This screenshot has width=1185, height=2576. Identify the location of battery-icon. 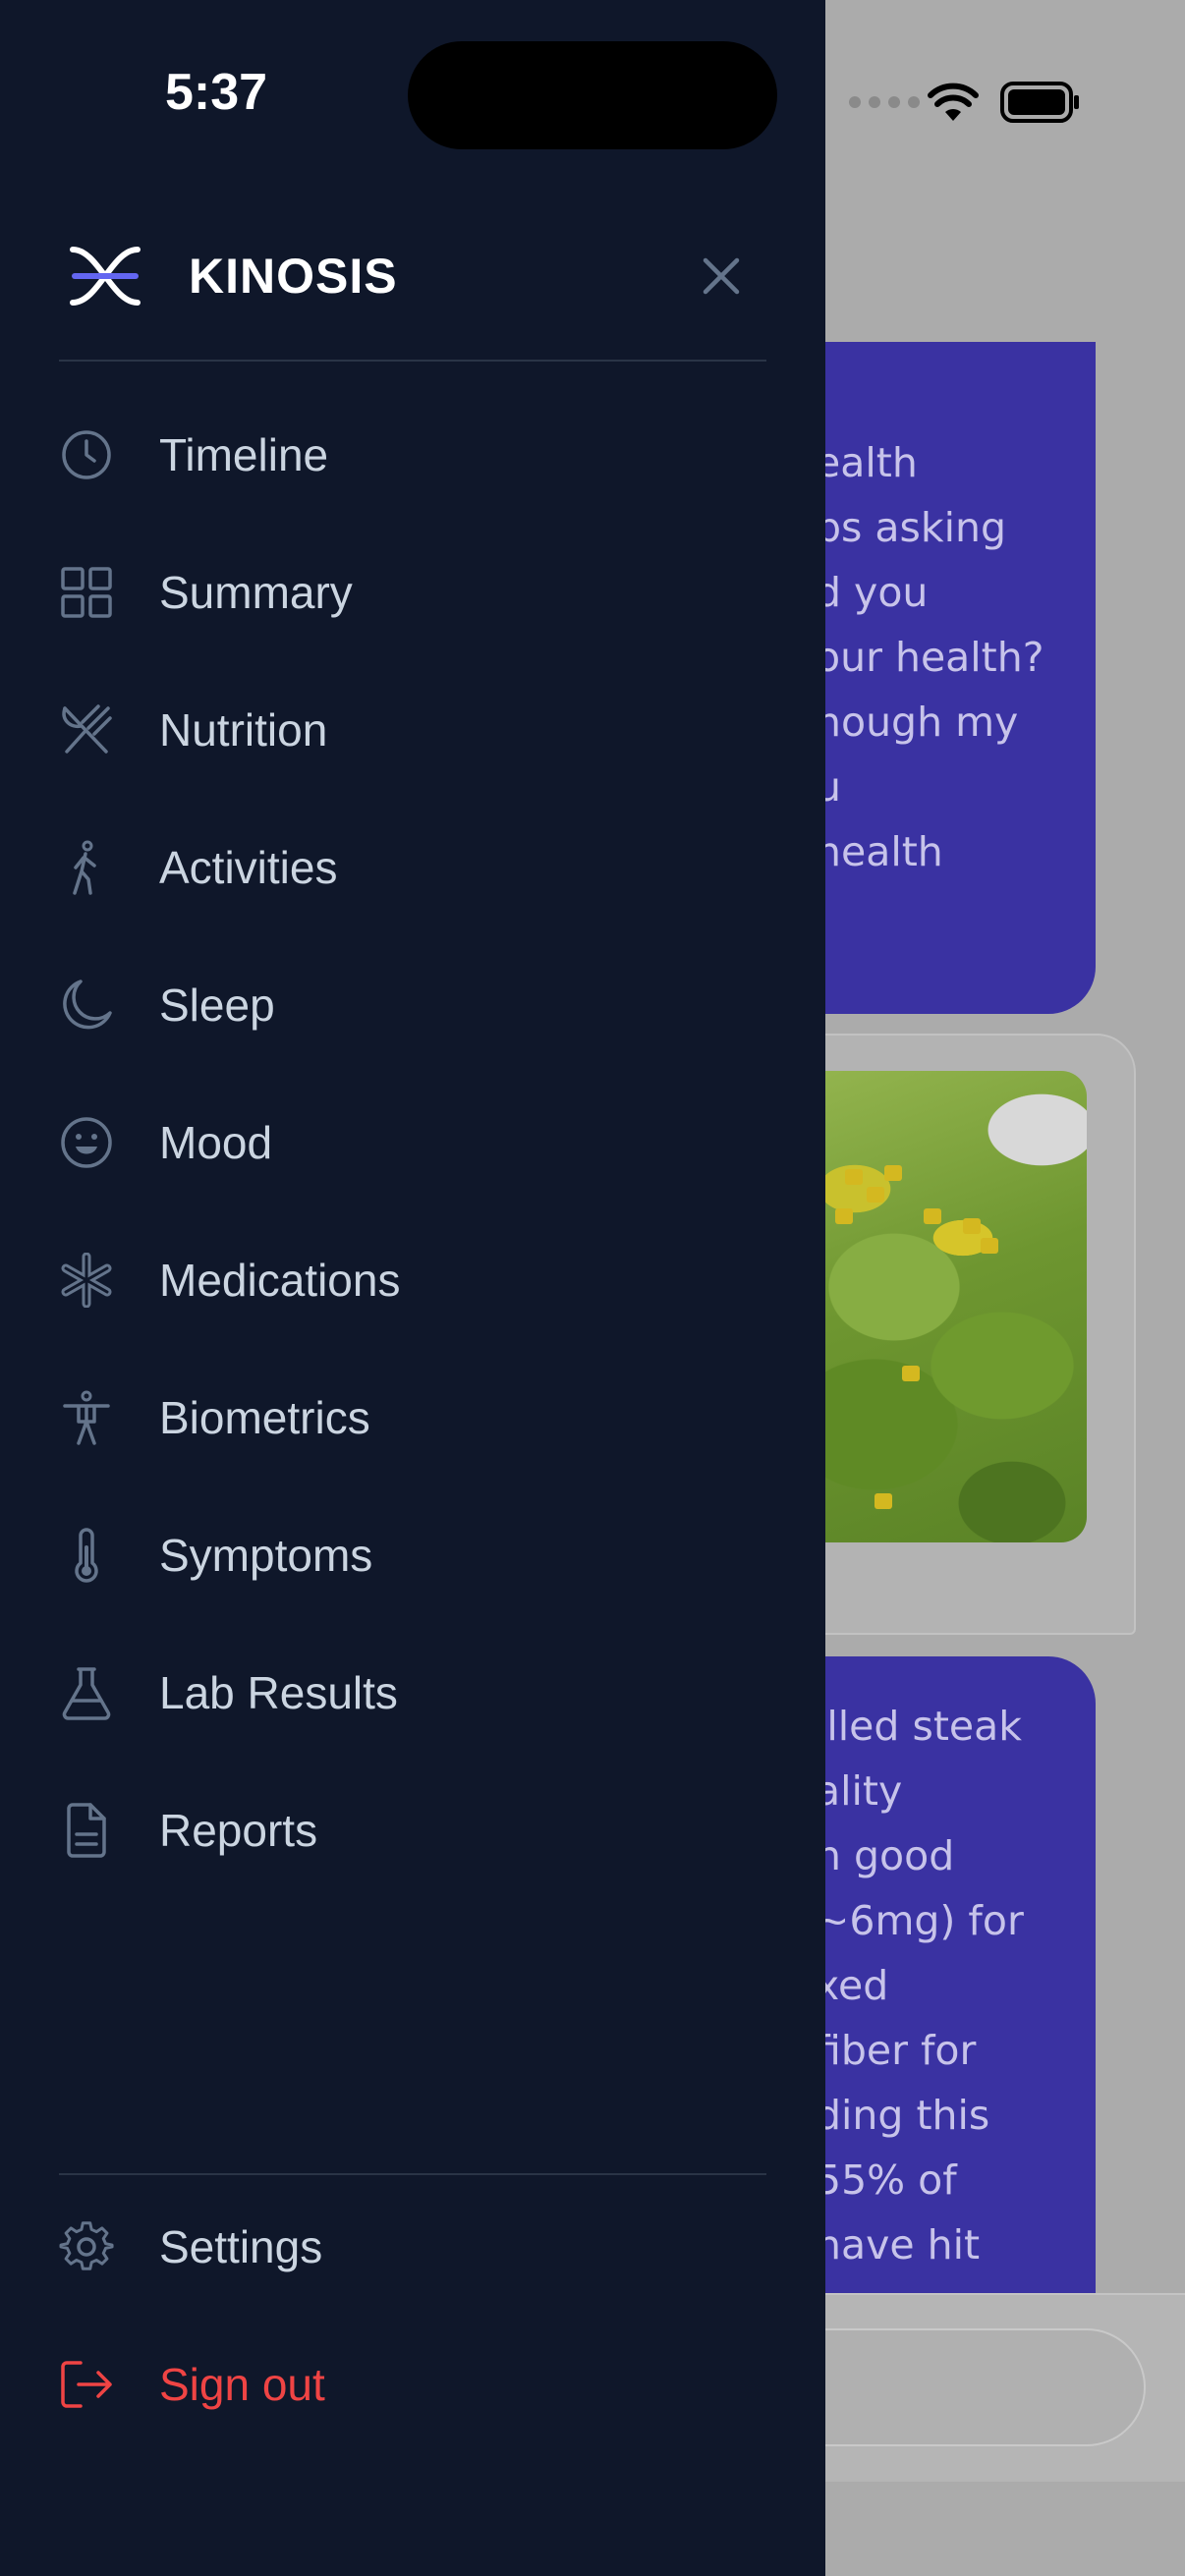
(1040, 102).